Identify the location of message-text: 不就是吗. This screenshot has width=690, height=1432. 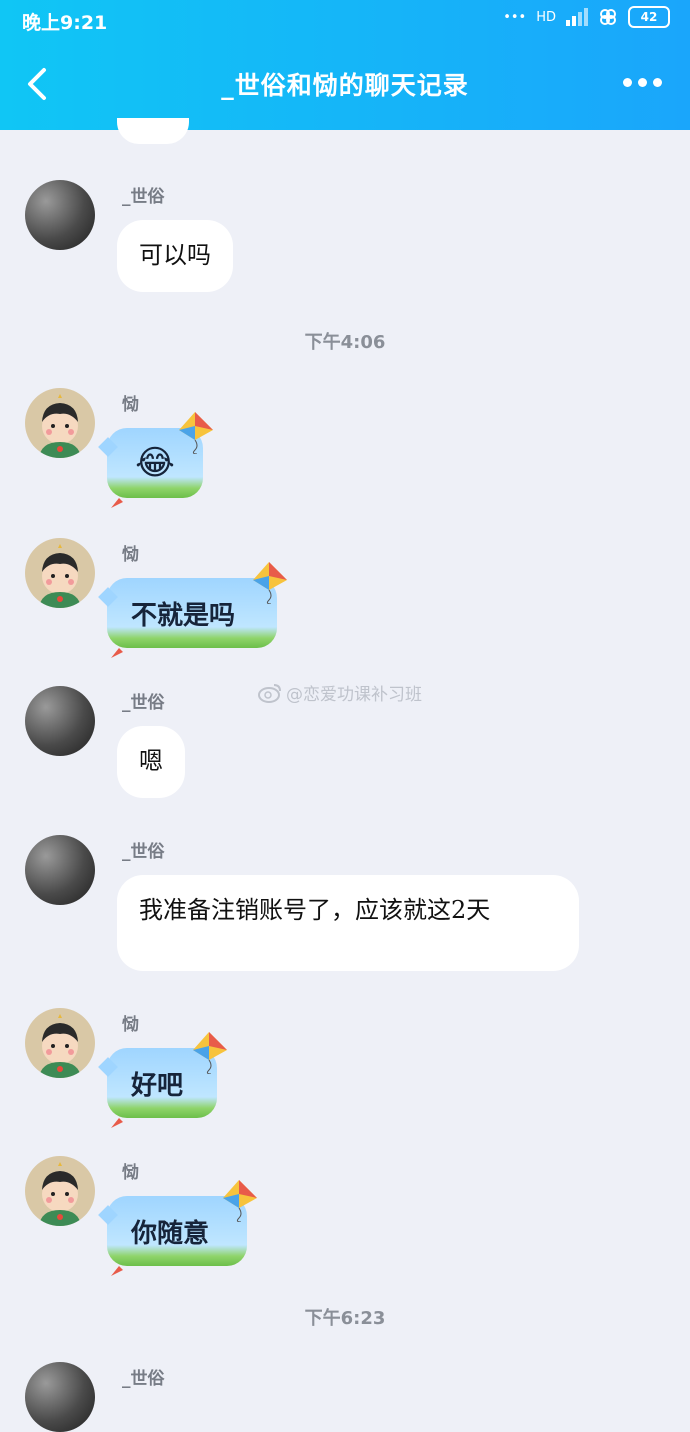
(183, 615).